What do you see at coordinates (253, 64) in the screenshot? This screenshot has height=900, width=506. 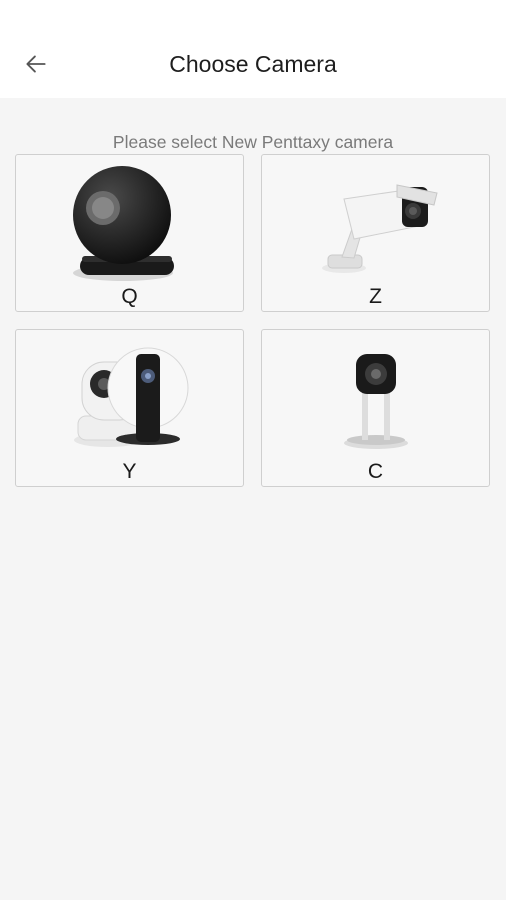 I see `page-title: Choose Camera` at bounding box center [253, 64].